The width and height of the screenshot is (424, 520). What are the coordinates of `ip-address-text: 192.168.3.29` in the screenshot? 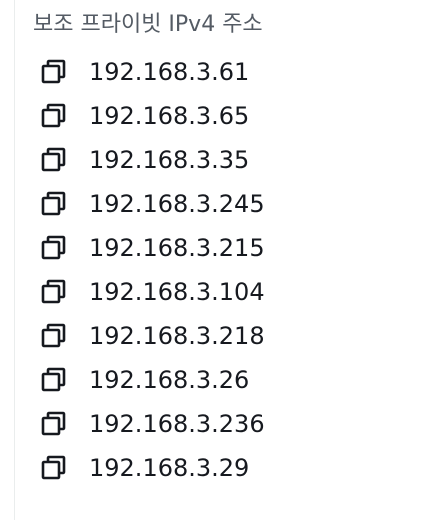 It's located at (169, 468).